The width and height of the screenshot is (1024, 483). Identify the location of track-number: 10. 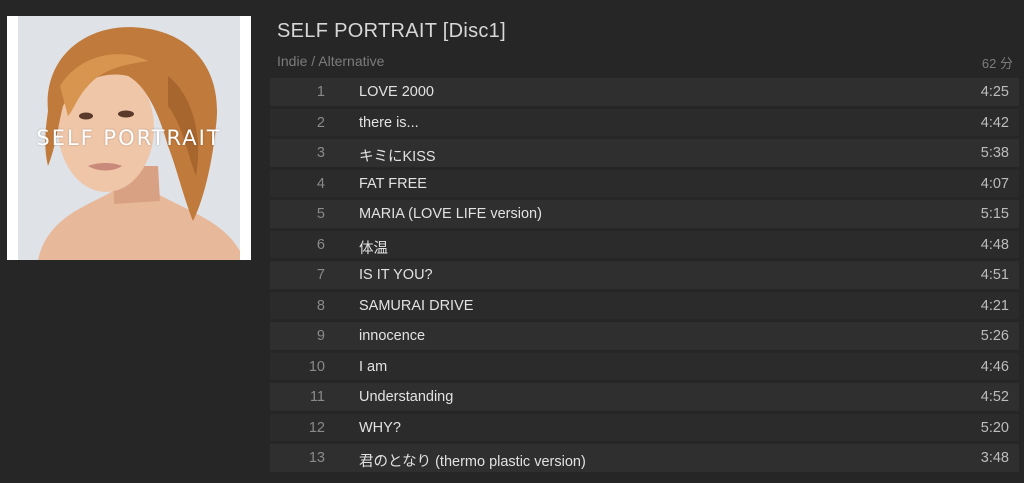
(316, 366).